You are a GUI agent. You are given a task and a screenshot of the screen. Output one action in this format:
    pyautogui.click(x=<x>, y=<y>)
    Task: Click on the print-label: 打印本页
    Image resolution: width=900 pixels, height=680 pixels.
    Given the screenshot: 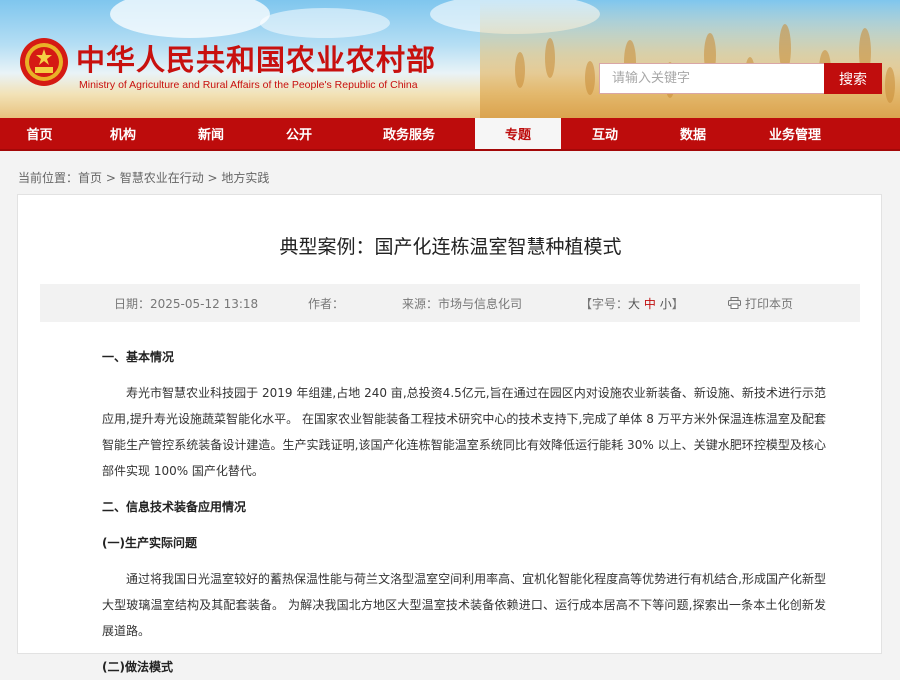 What is the action you would take?
    pyautogui.click(x=769, y=304)
    